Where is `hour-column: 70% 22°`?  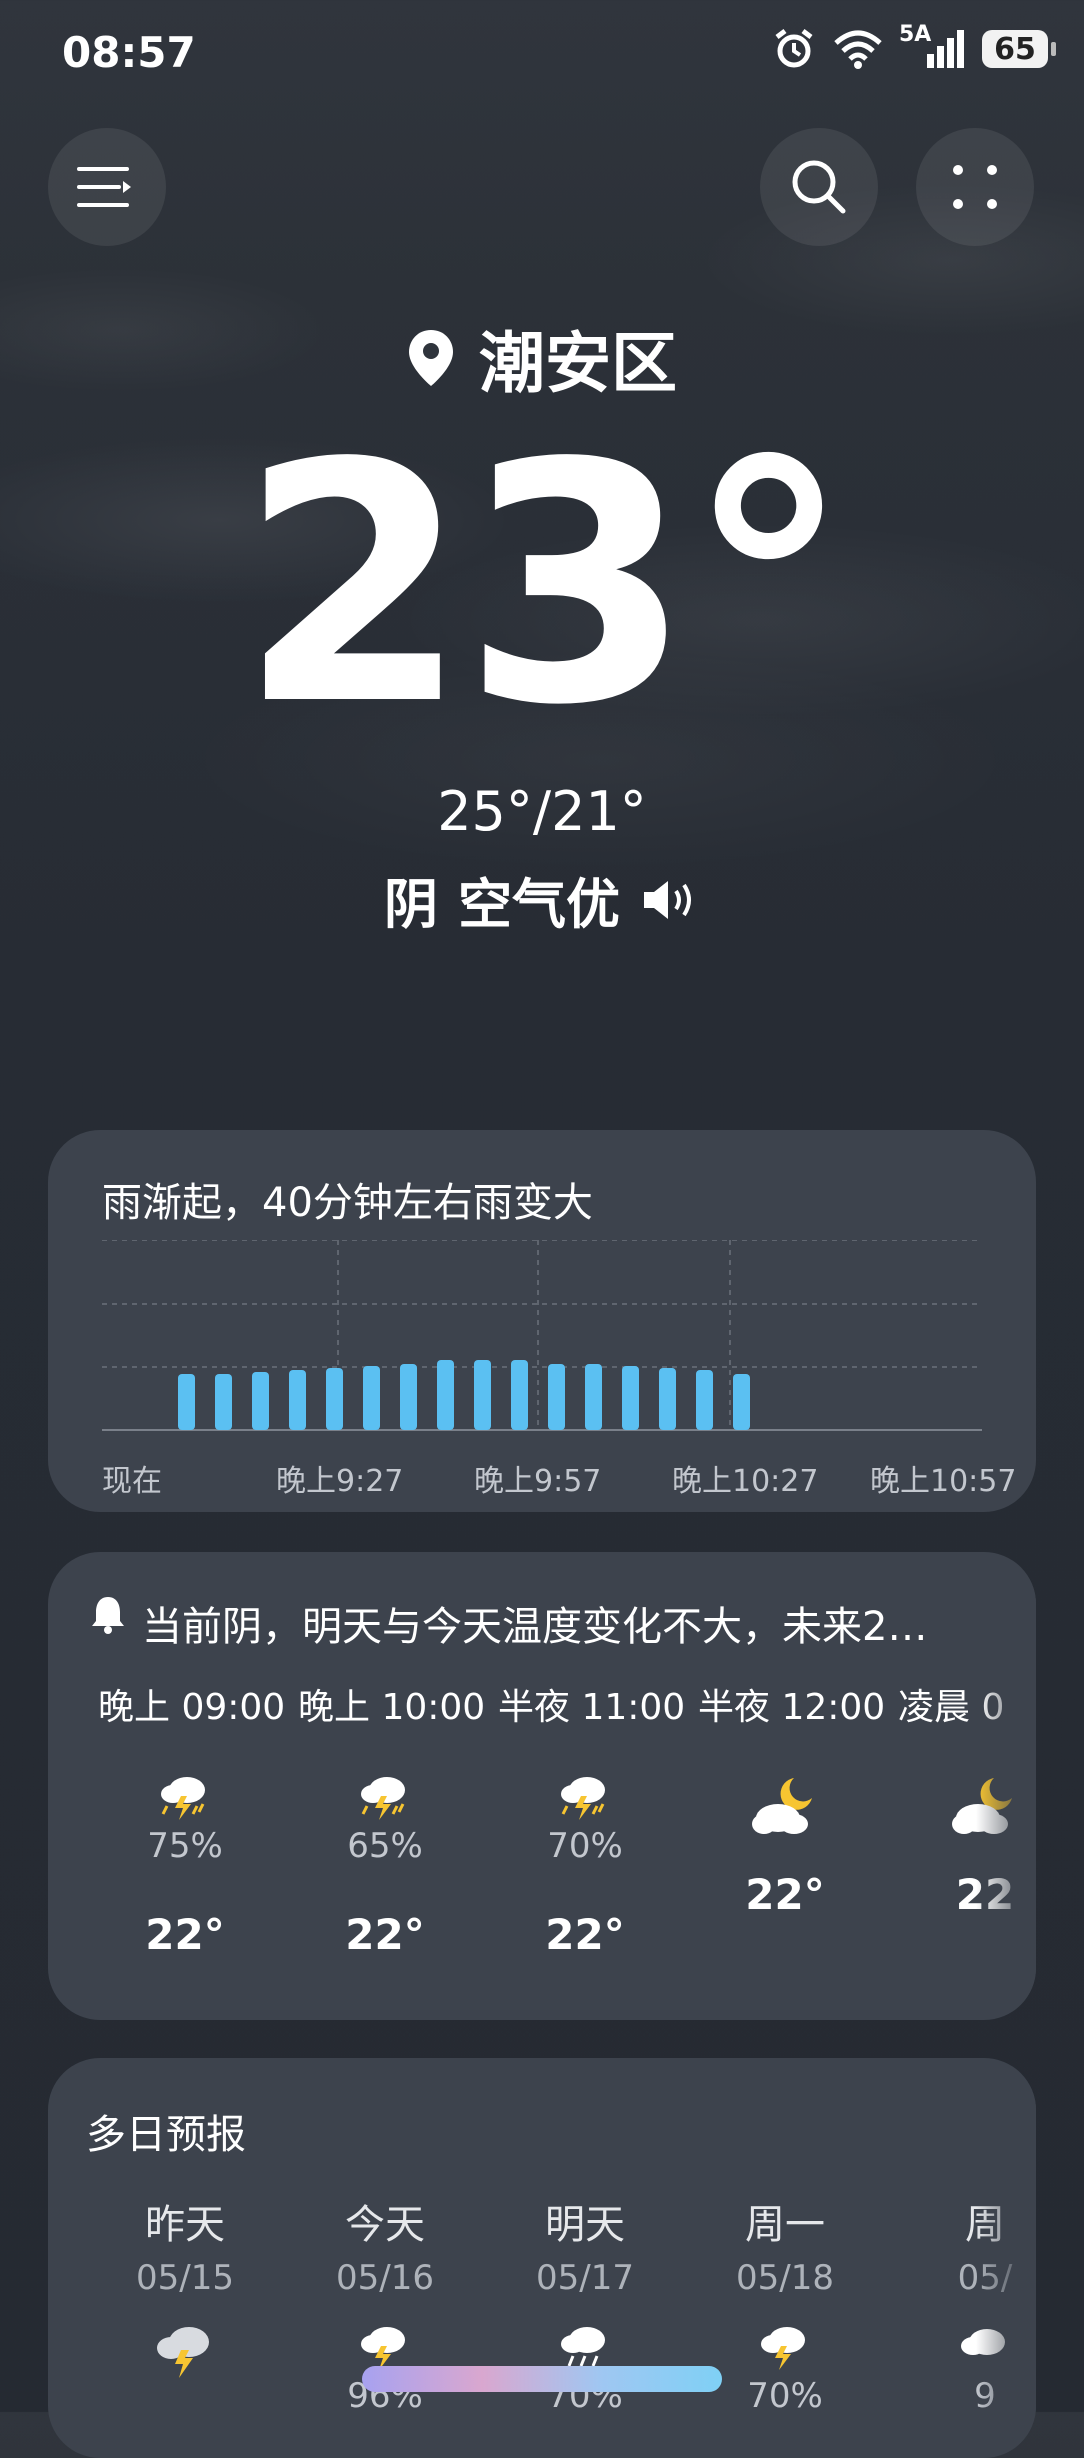
hour-column: 70% 22° is located at coordinates (585, 1866).